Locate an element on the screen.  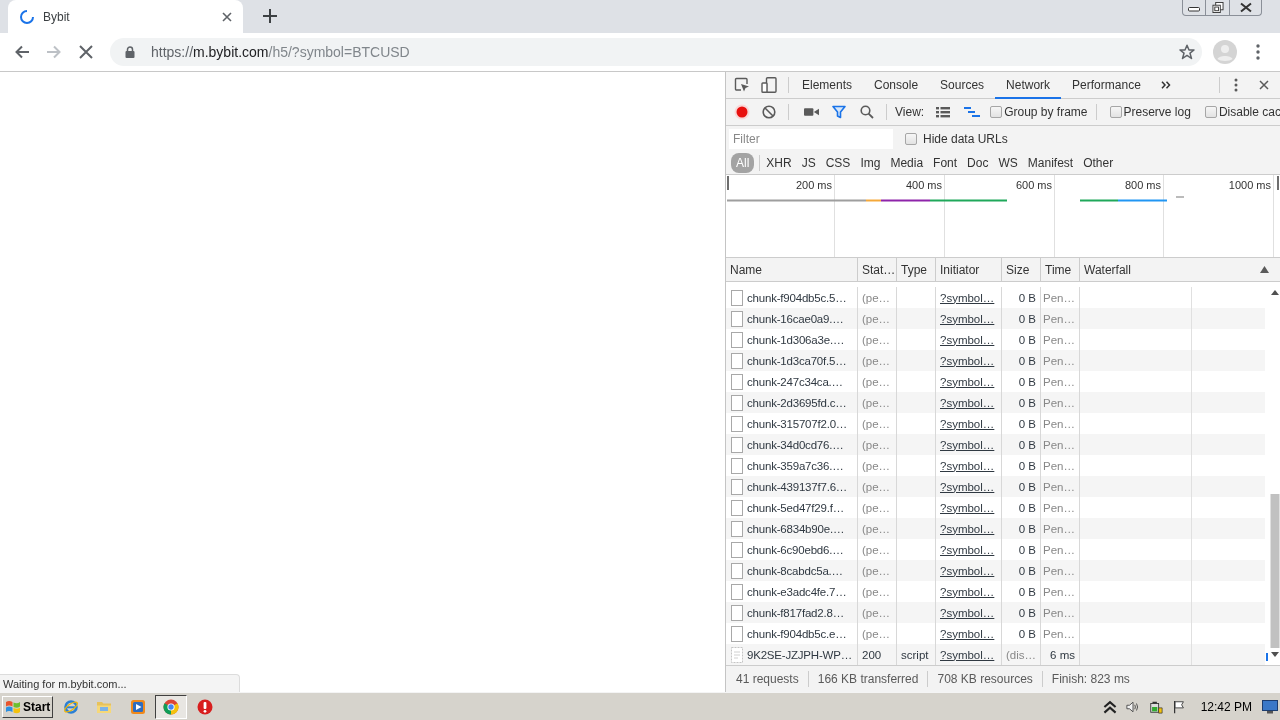
search-icon is located at coordinates (867, 112).